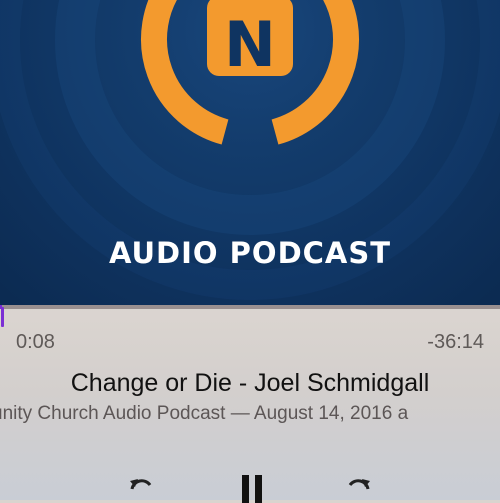 The width and height of the screenshot is (500, 503). What do you see at coordinates (359, 488) in the screenshot?
I see `forward-15-icon` at bounding box center [359, 488].